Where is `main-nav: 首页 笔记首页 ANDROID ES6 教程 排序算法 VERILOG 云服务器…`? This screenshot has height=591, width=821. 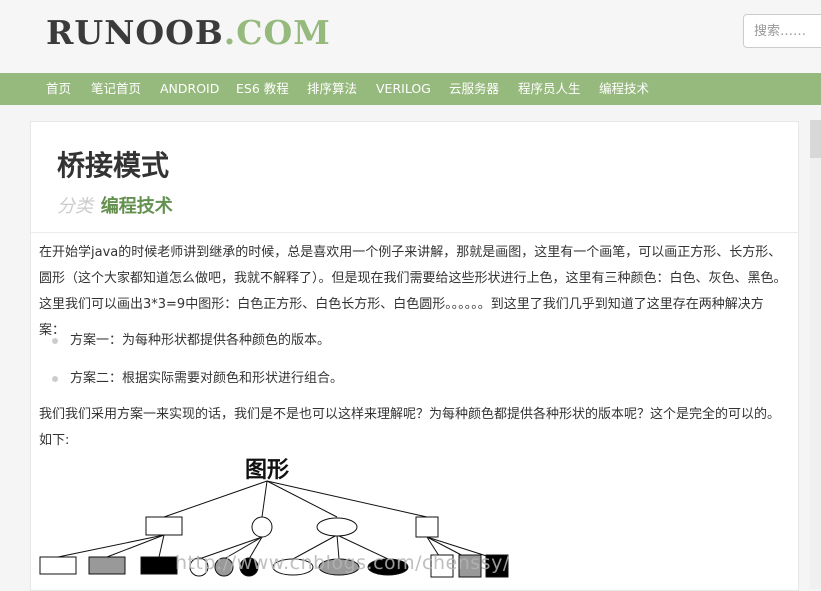
main-nav: 首页 笔记首页 ANDROID ES6 教程 排序算法 VERILOG 云服务器… is located at coordinates (410, 89).